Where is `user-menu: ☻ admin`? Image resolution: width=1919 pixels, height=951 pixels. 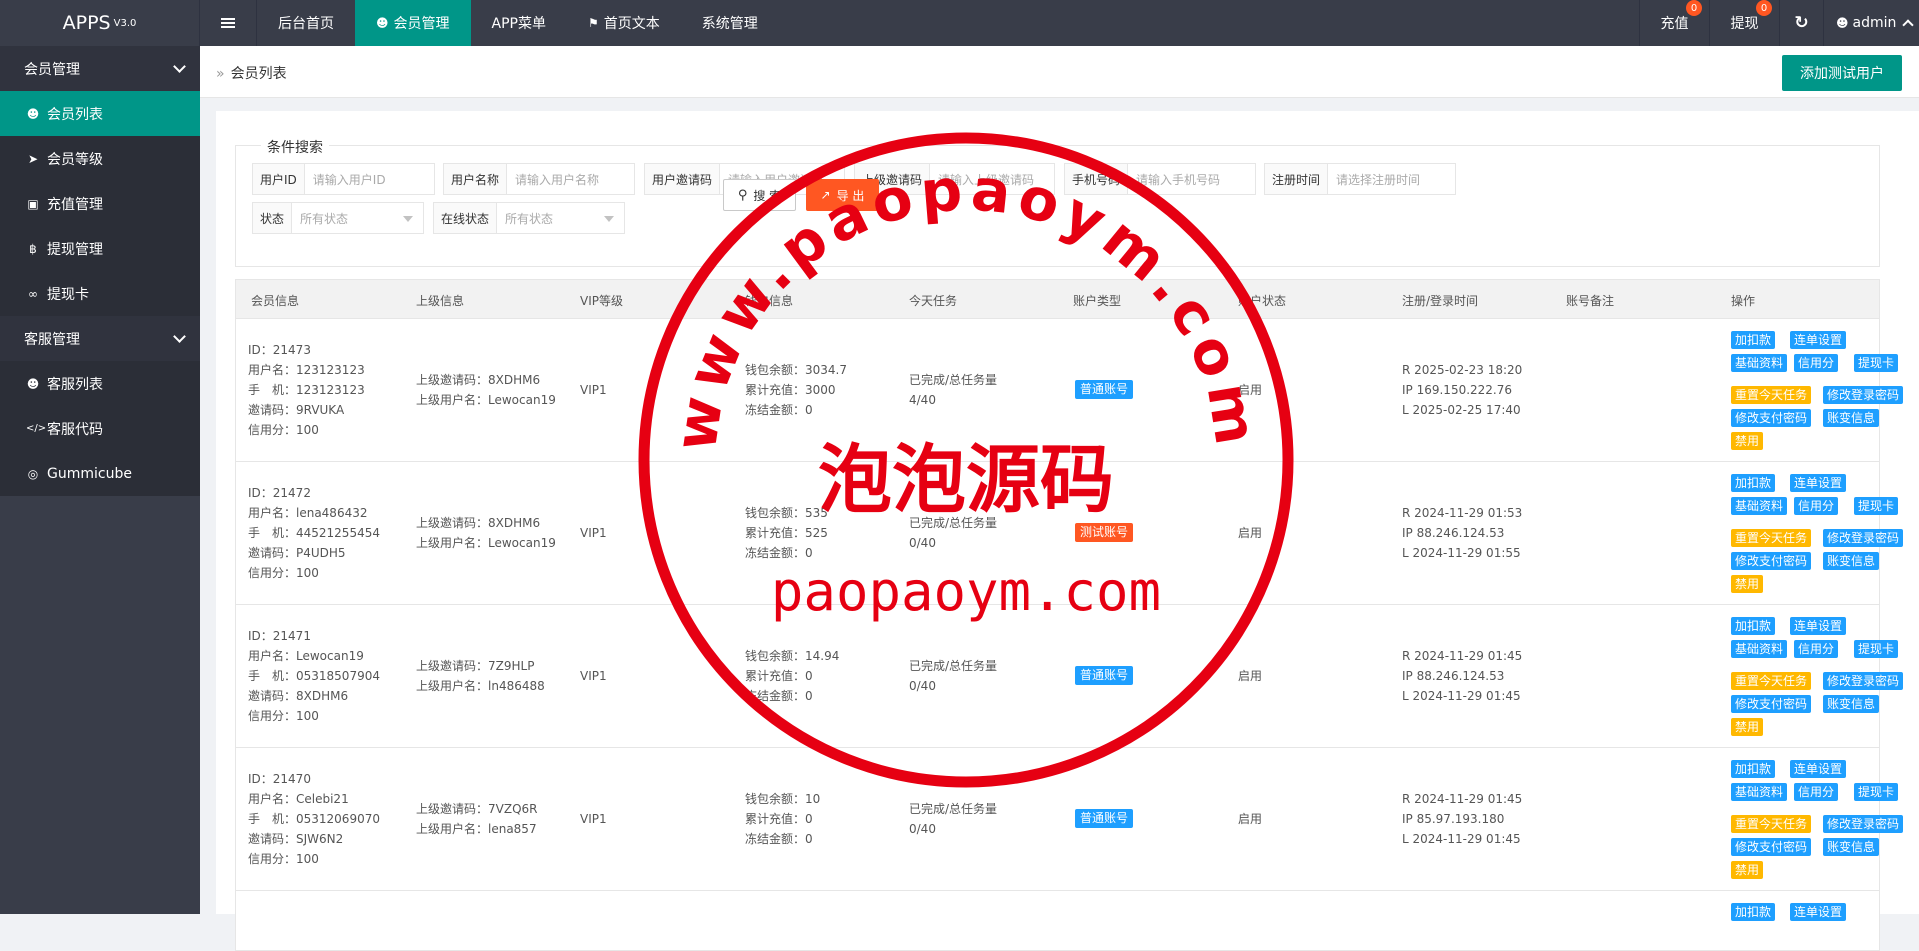 user-menu: ☻ admin is located at coordinates (1871, 23).